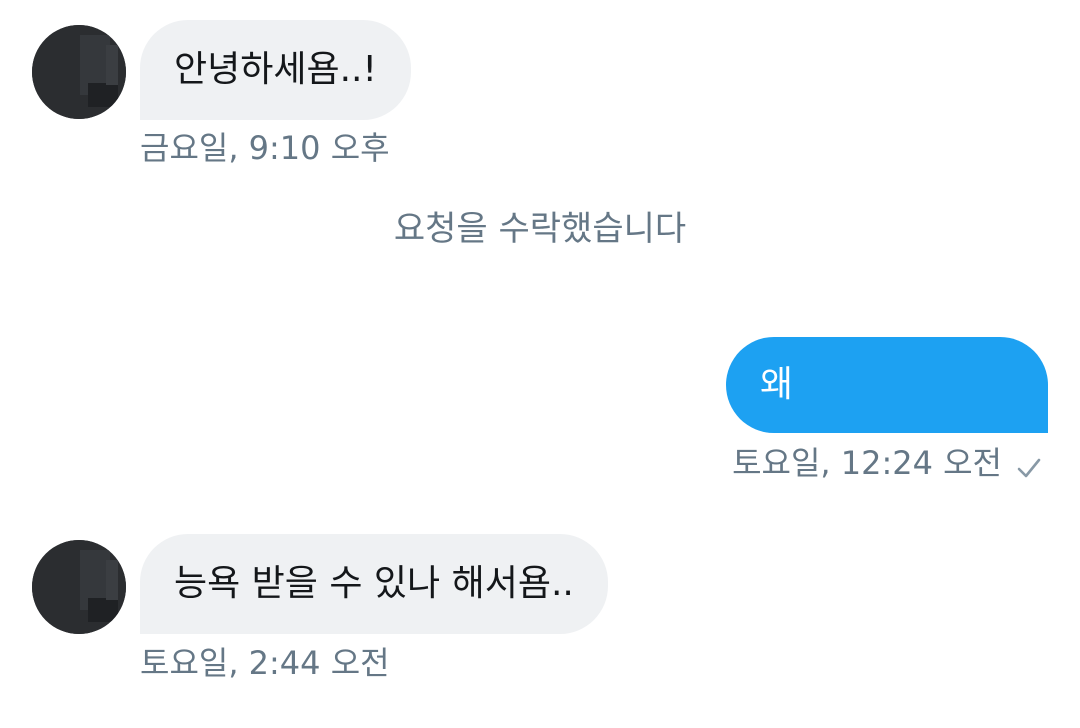  I want to click on message-timestamp: 토요일, 12:24 오전, so click(867, 463).